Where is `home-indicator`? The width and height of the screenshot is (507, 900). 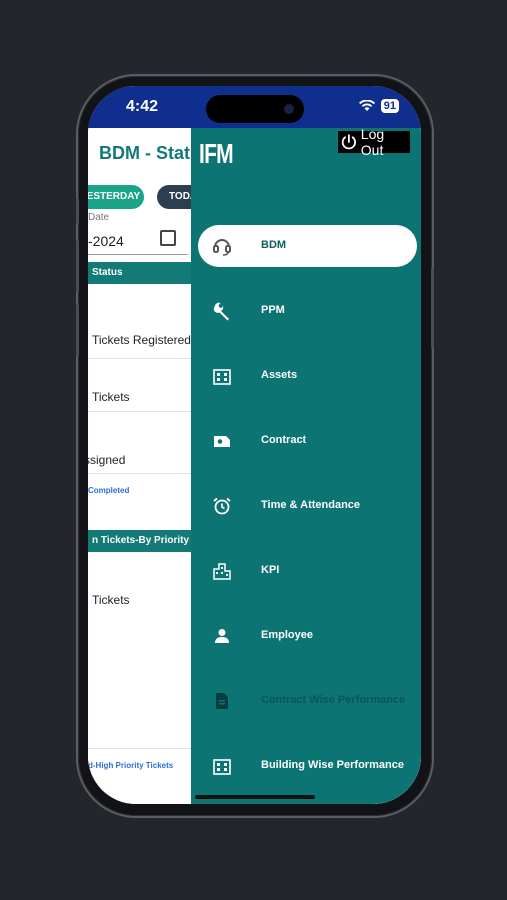
home-indicator is located at coordinates (255, 797).